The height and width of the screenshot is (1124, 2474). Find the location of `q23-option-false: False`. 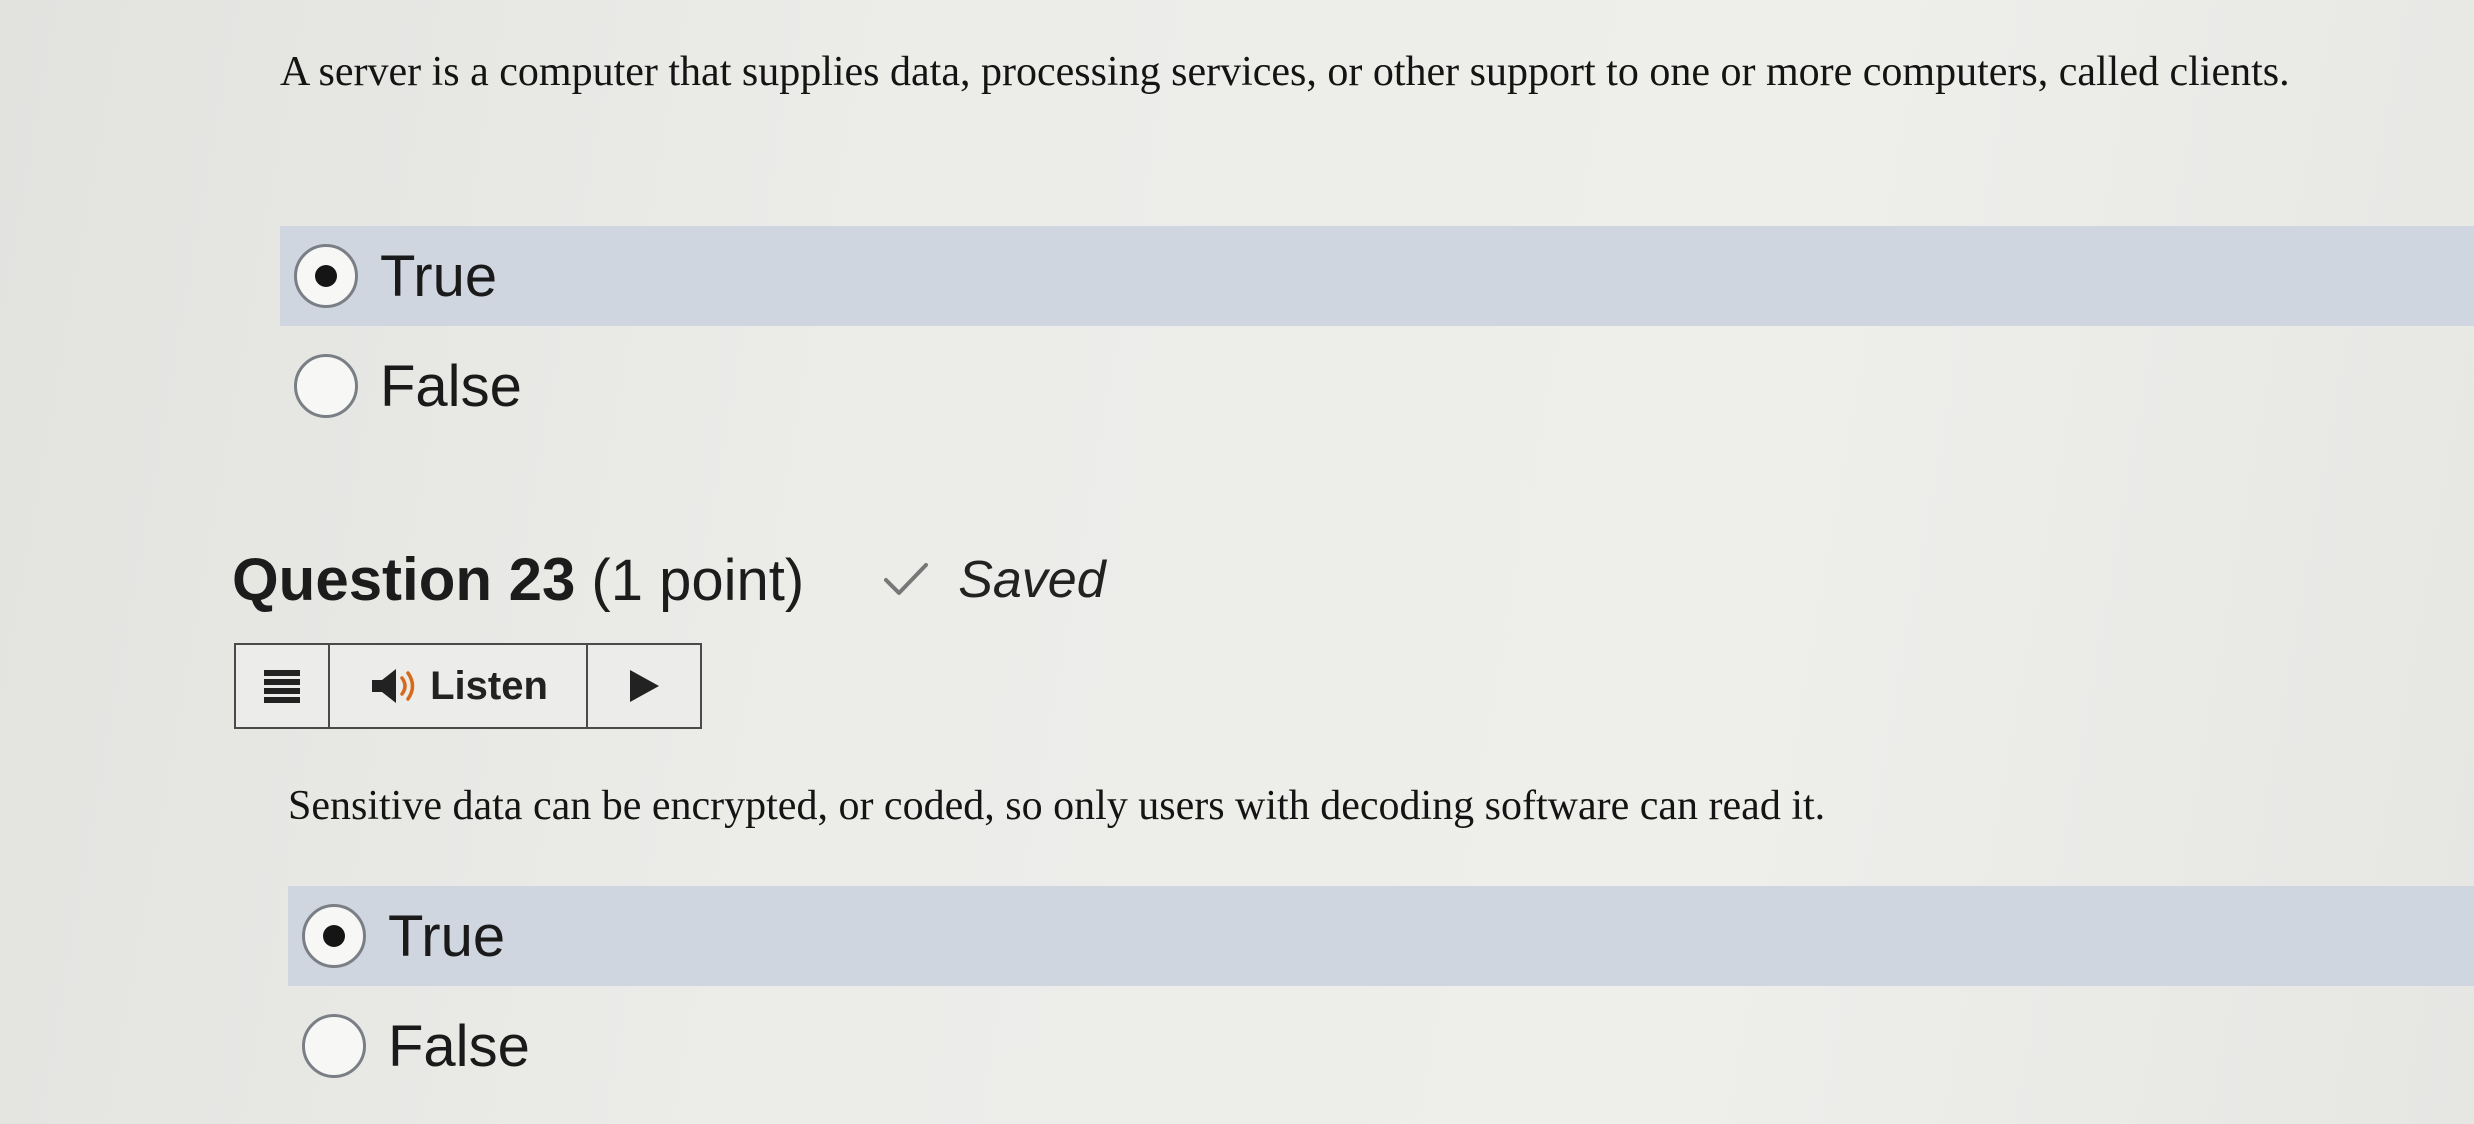

q23-option-false: False is located at coordinates (588, 1046).